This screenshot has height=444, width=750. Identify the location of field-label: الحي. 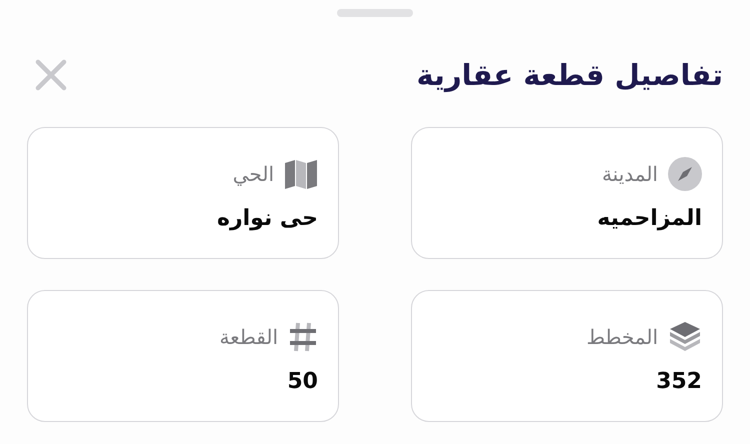
(253, 174).